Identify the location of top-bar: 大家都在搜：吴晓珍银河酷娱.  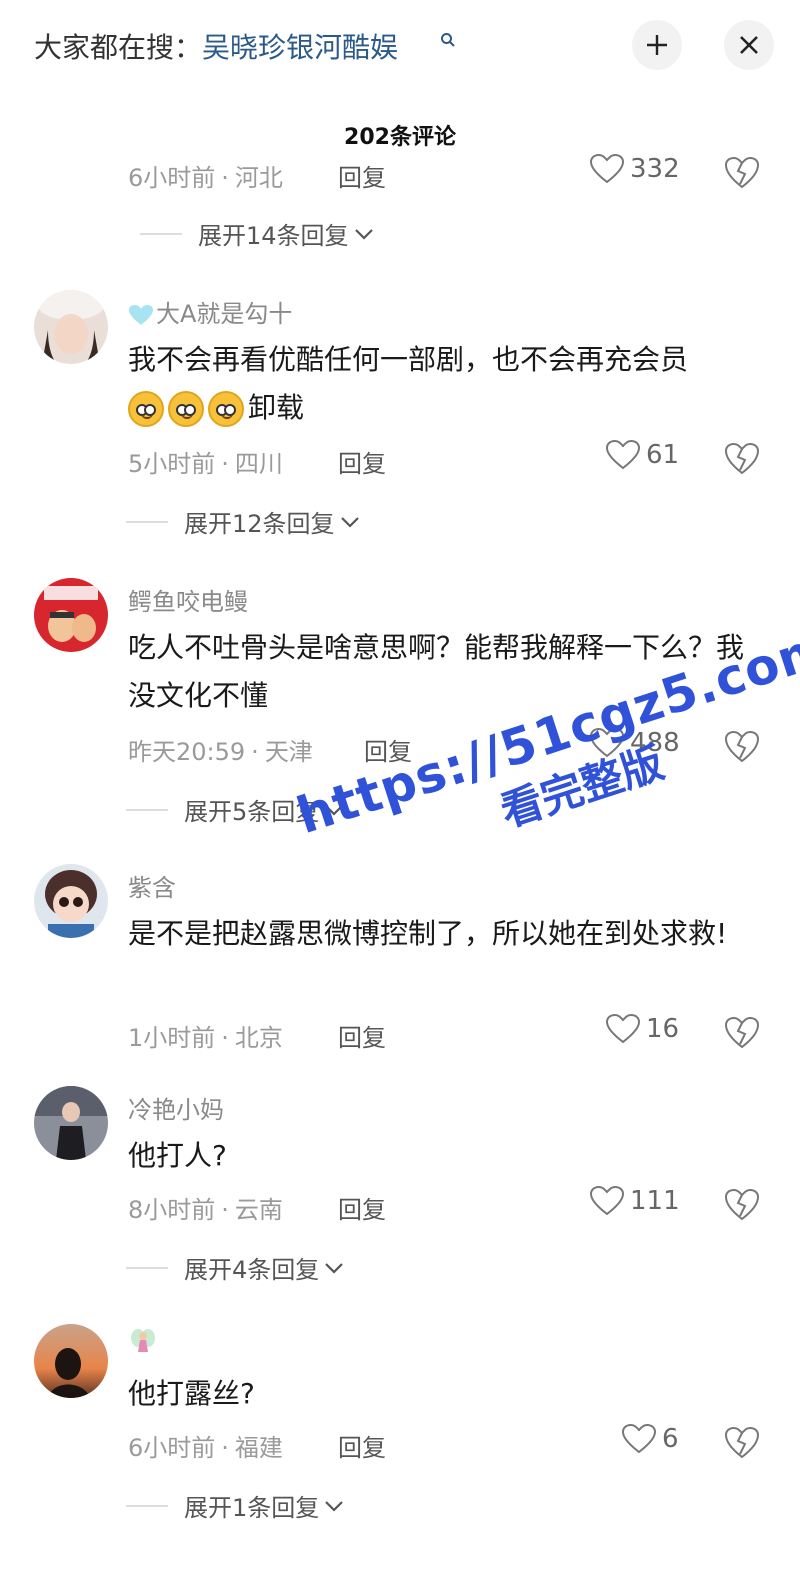
(400, 47).